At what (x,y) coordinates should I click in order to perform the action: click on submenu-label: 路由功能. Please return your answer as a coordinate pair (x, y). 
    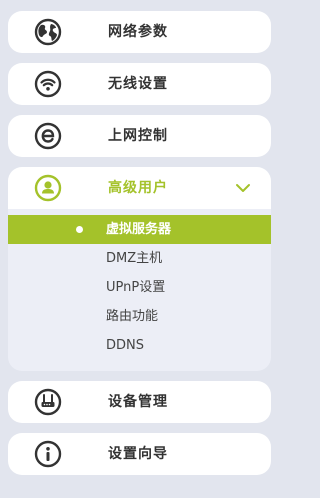
    Looking at the image, I should click on (132, 316).